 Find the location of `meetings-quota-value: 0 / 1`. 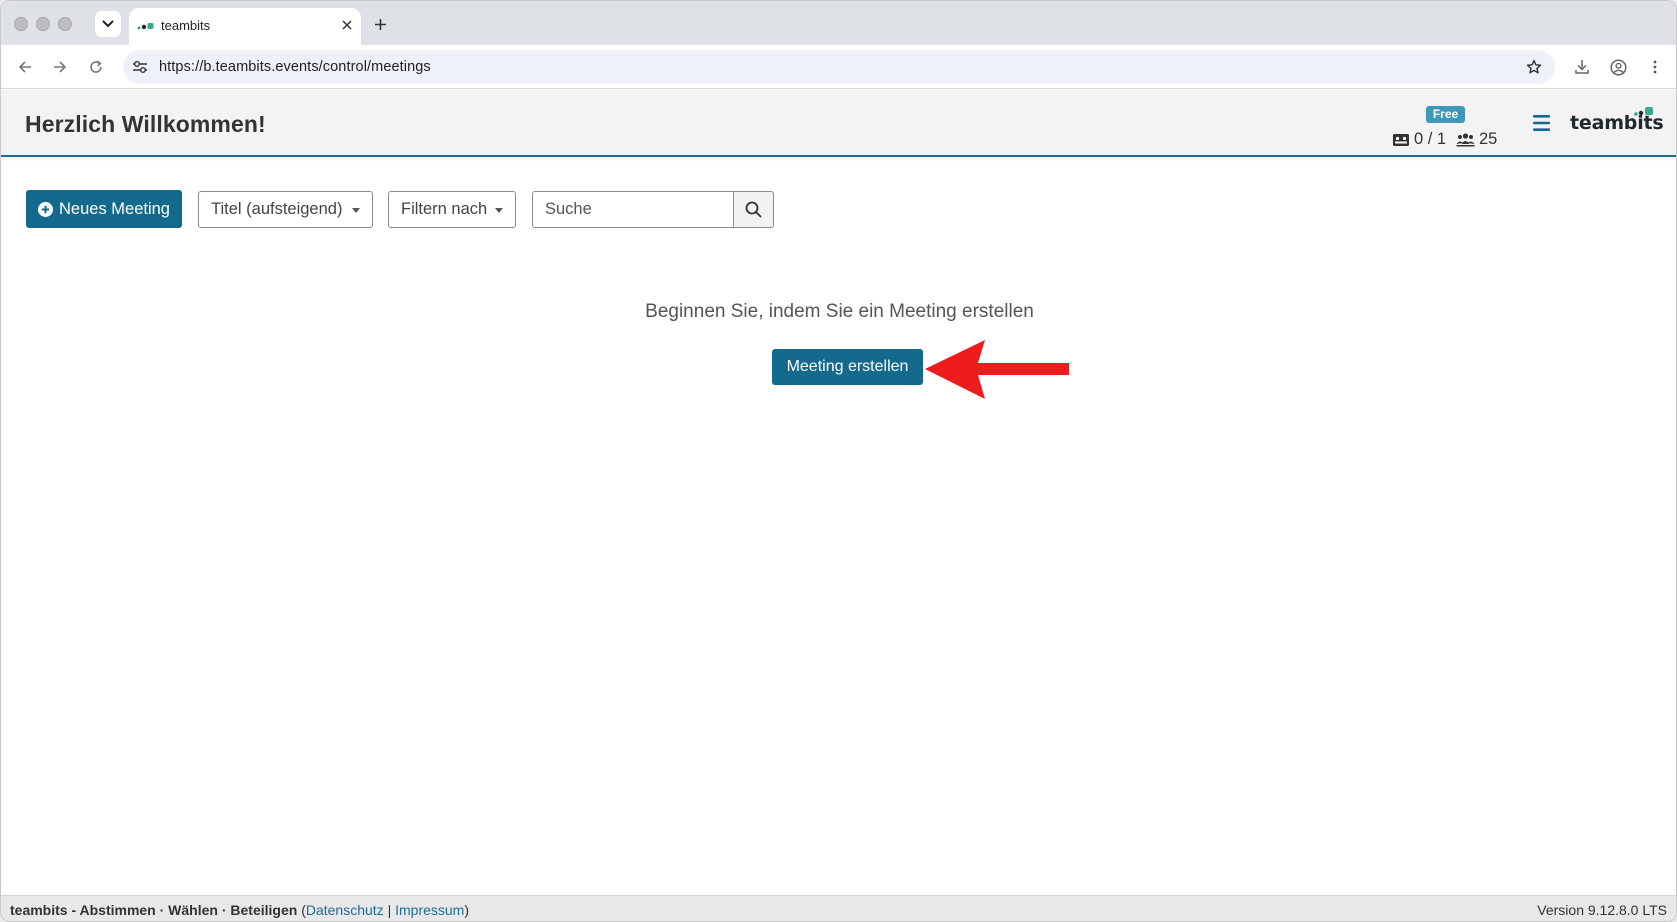

meetings-quota-value: 0 / 1 is located at coordinates (1430, 138).